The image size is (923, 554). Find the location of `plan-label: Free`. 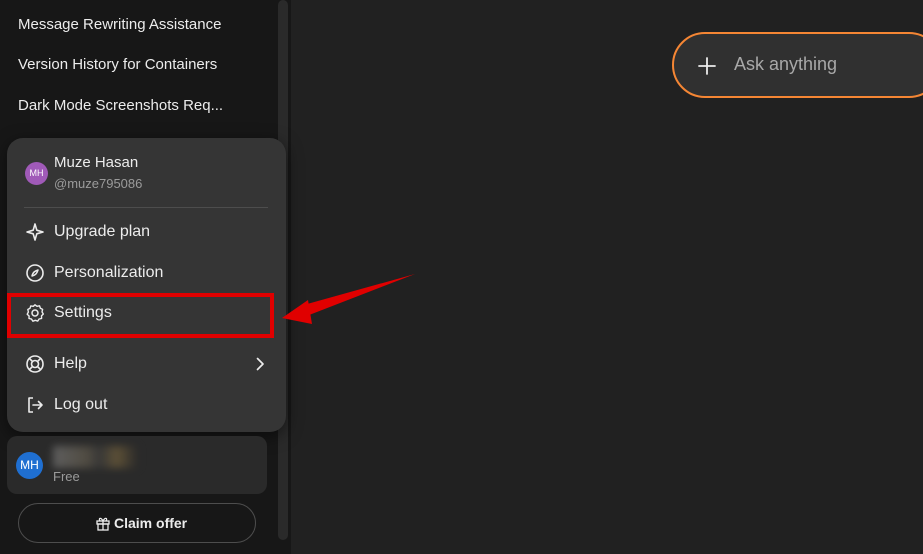

plan-label: Free is located at coordinates (66, 476).